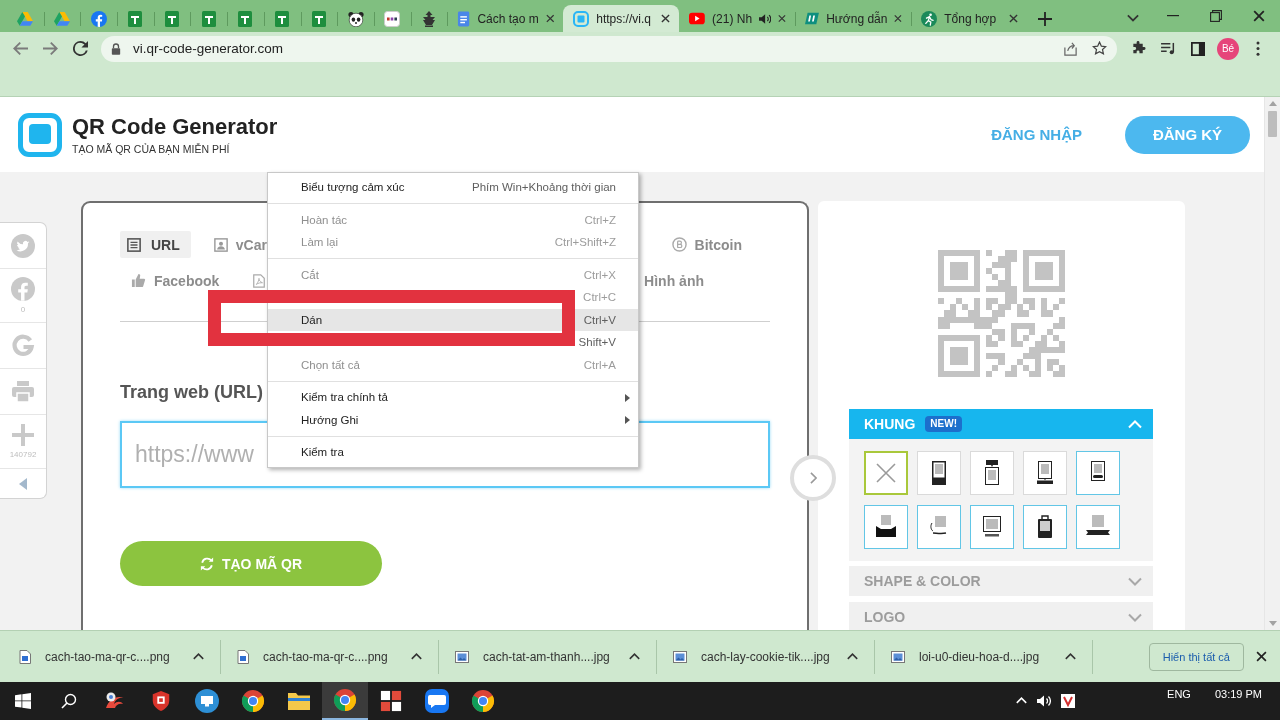 The width and height of the screenshot is (1280, 720). Describe the element at coordinates (69, 701) in the screenshot. I see `search-icon` at that location.